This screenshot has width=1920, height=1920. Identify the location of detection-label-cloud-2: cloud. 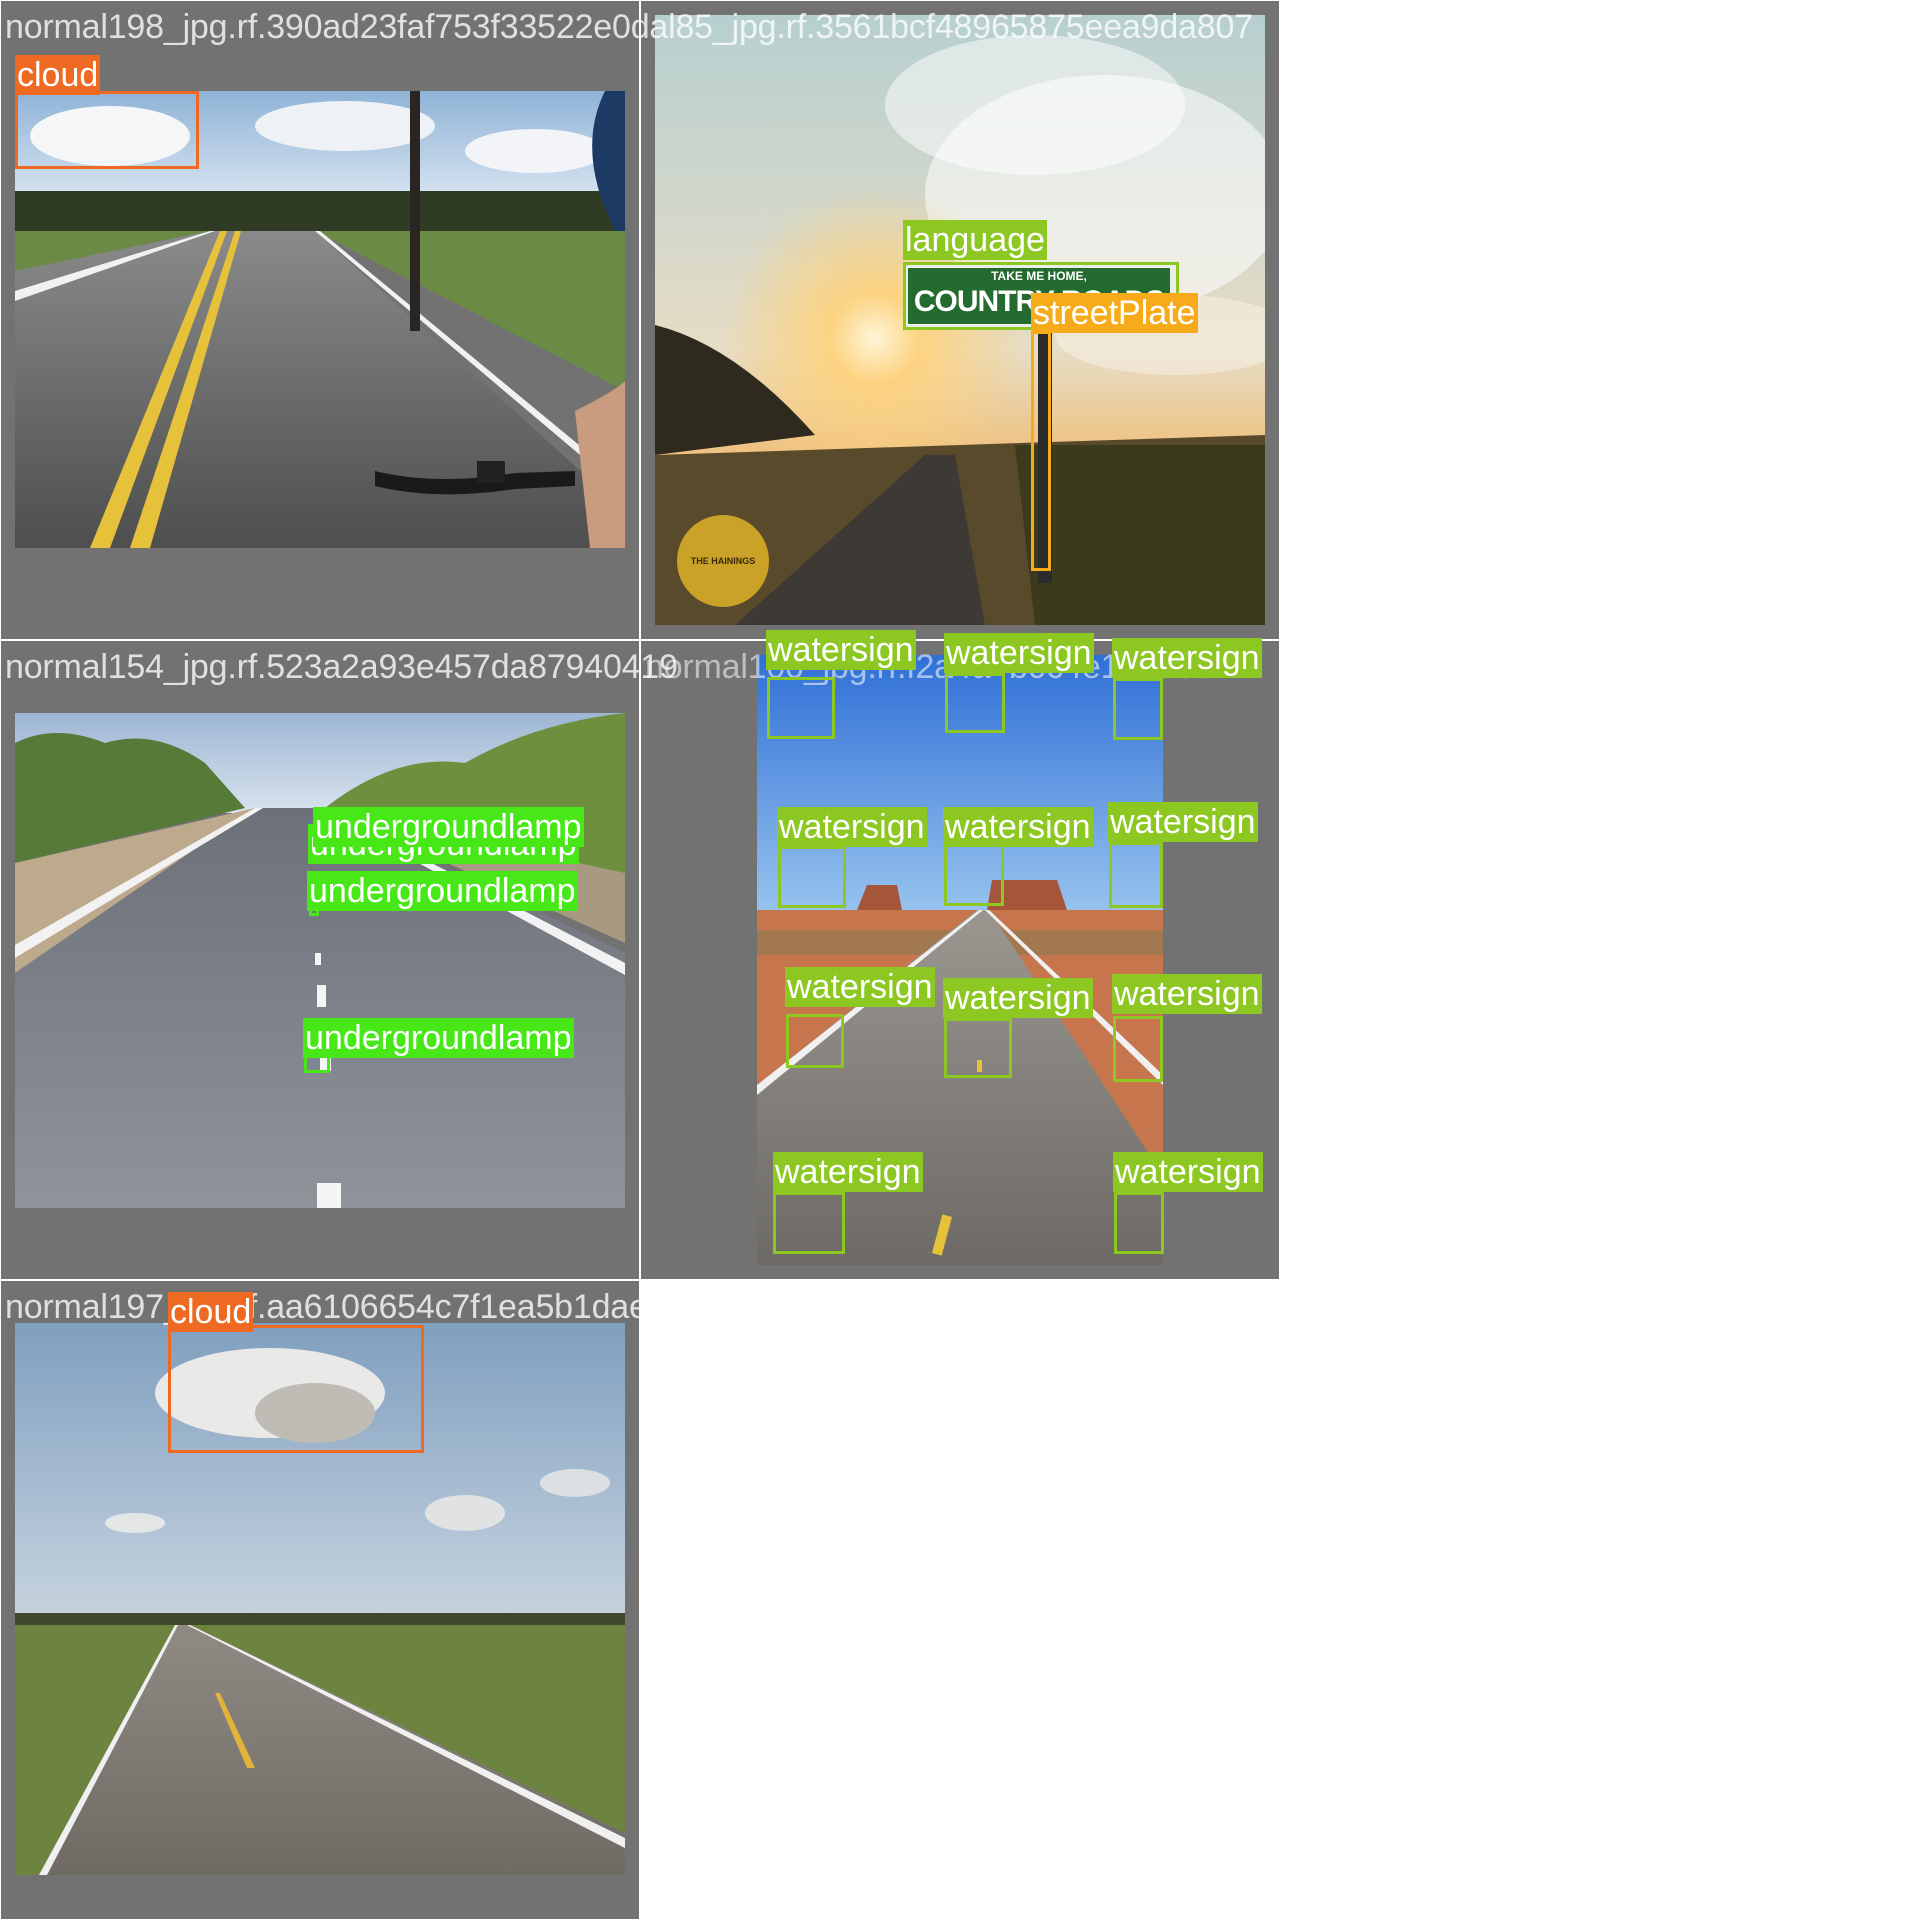
(211, 1312).